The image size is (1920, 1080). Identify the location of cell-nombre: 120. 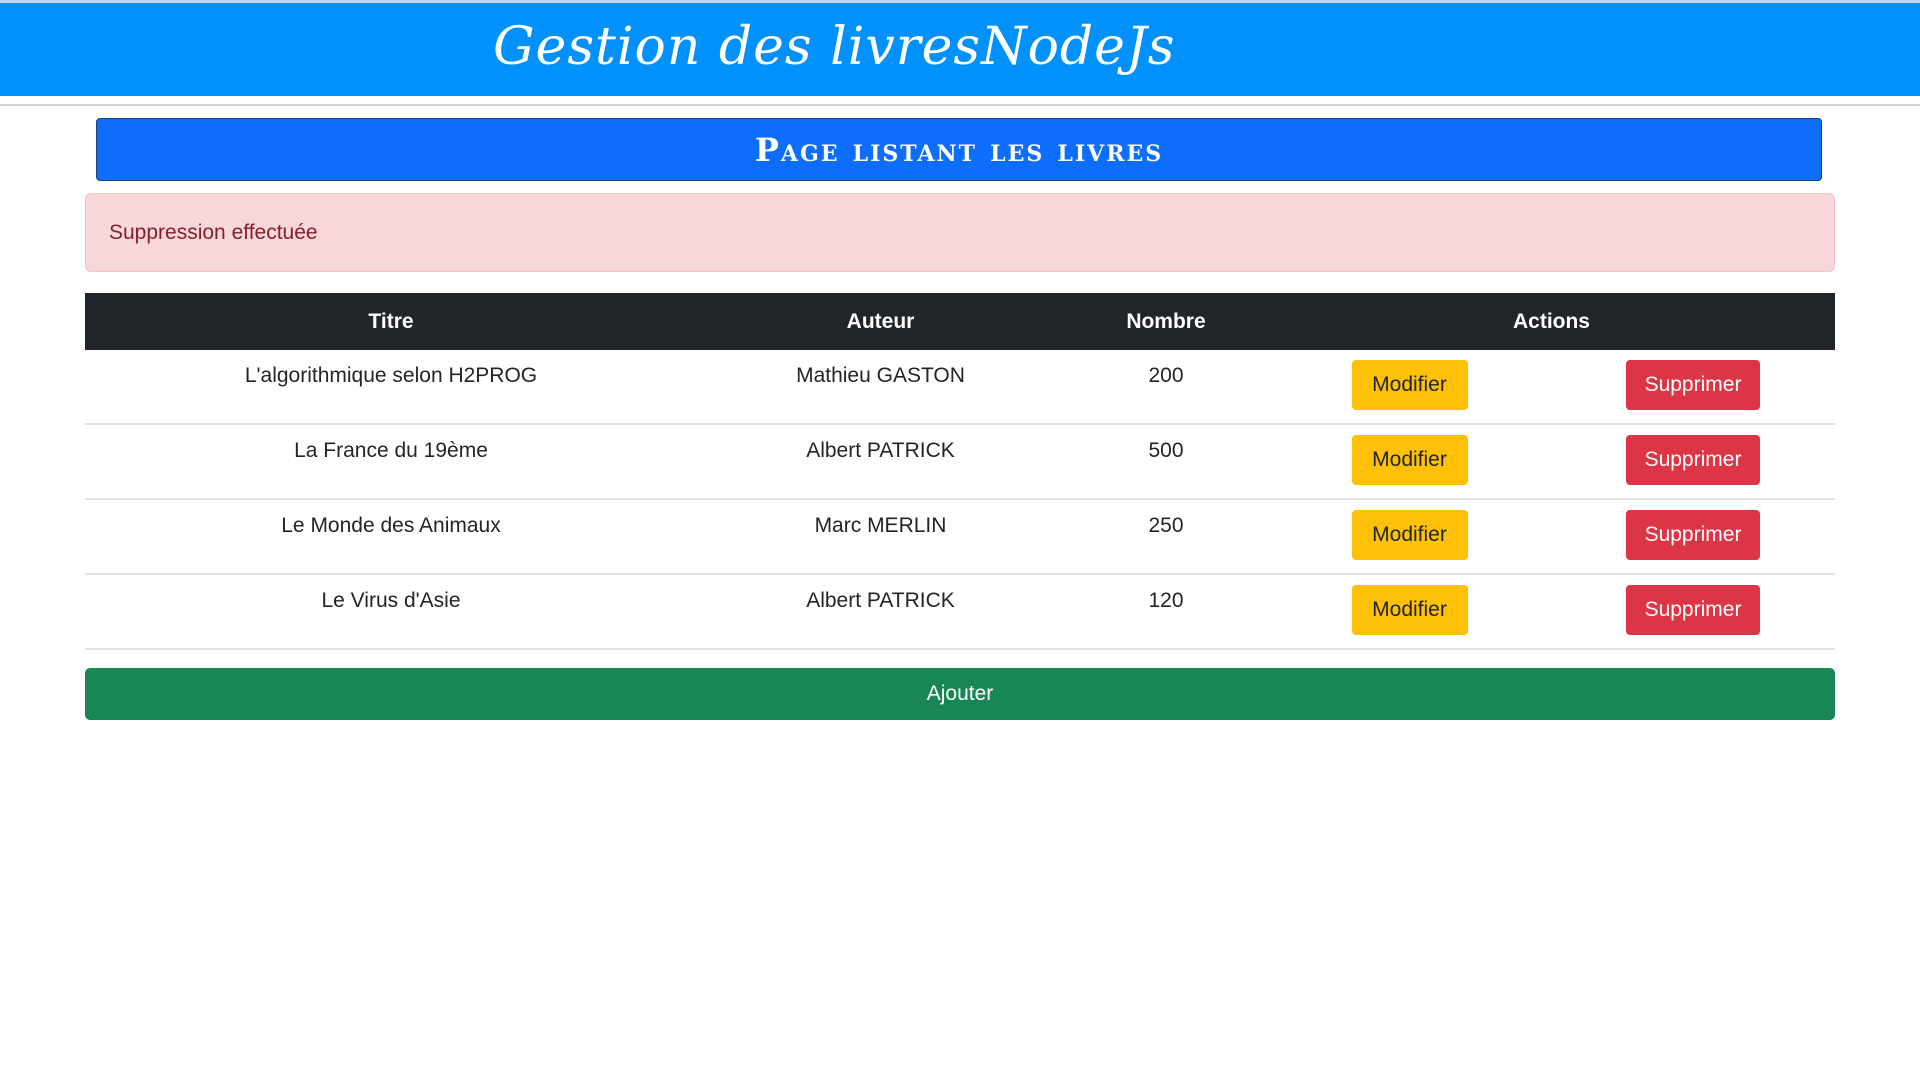
(1166, 612).